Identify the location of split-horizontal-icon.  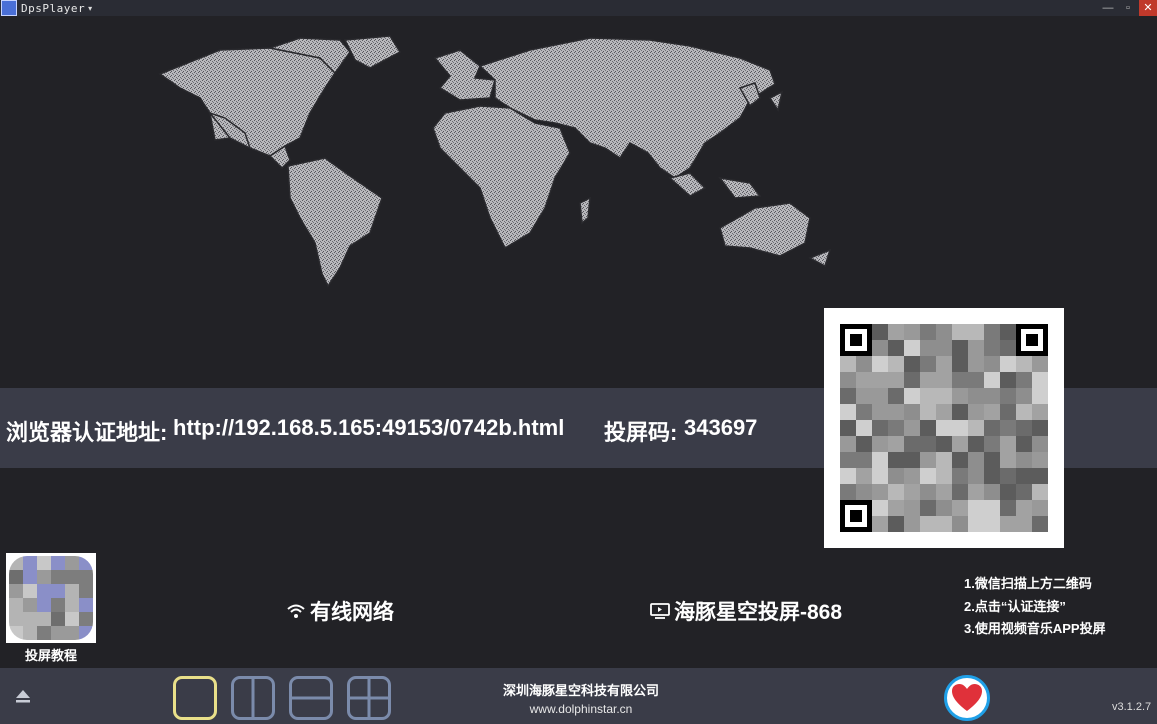
(311, 698).